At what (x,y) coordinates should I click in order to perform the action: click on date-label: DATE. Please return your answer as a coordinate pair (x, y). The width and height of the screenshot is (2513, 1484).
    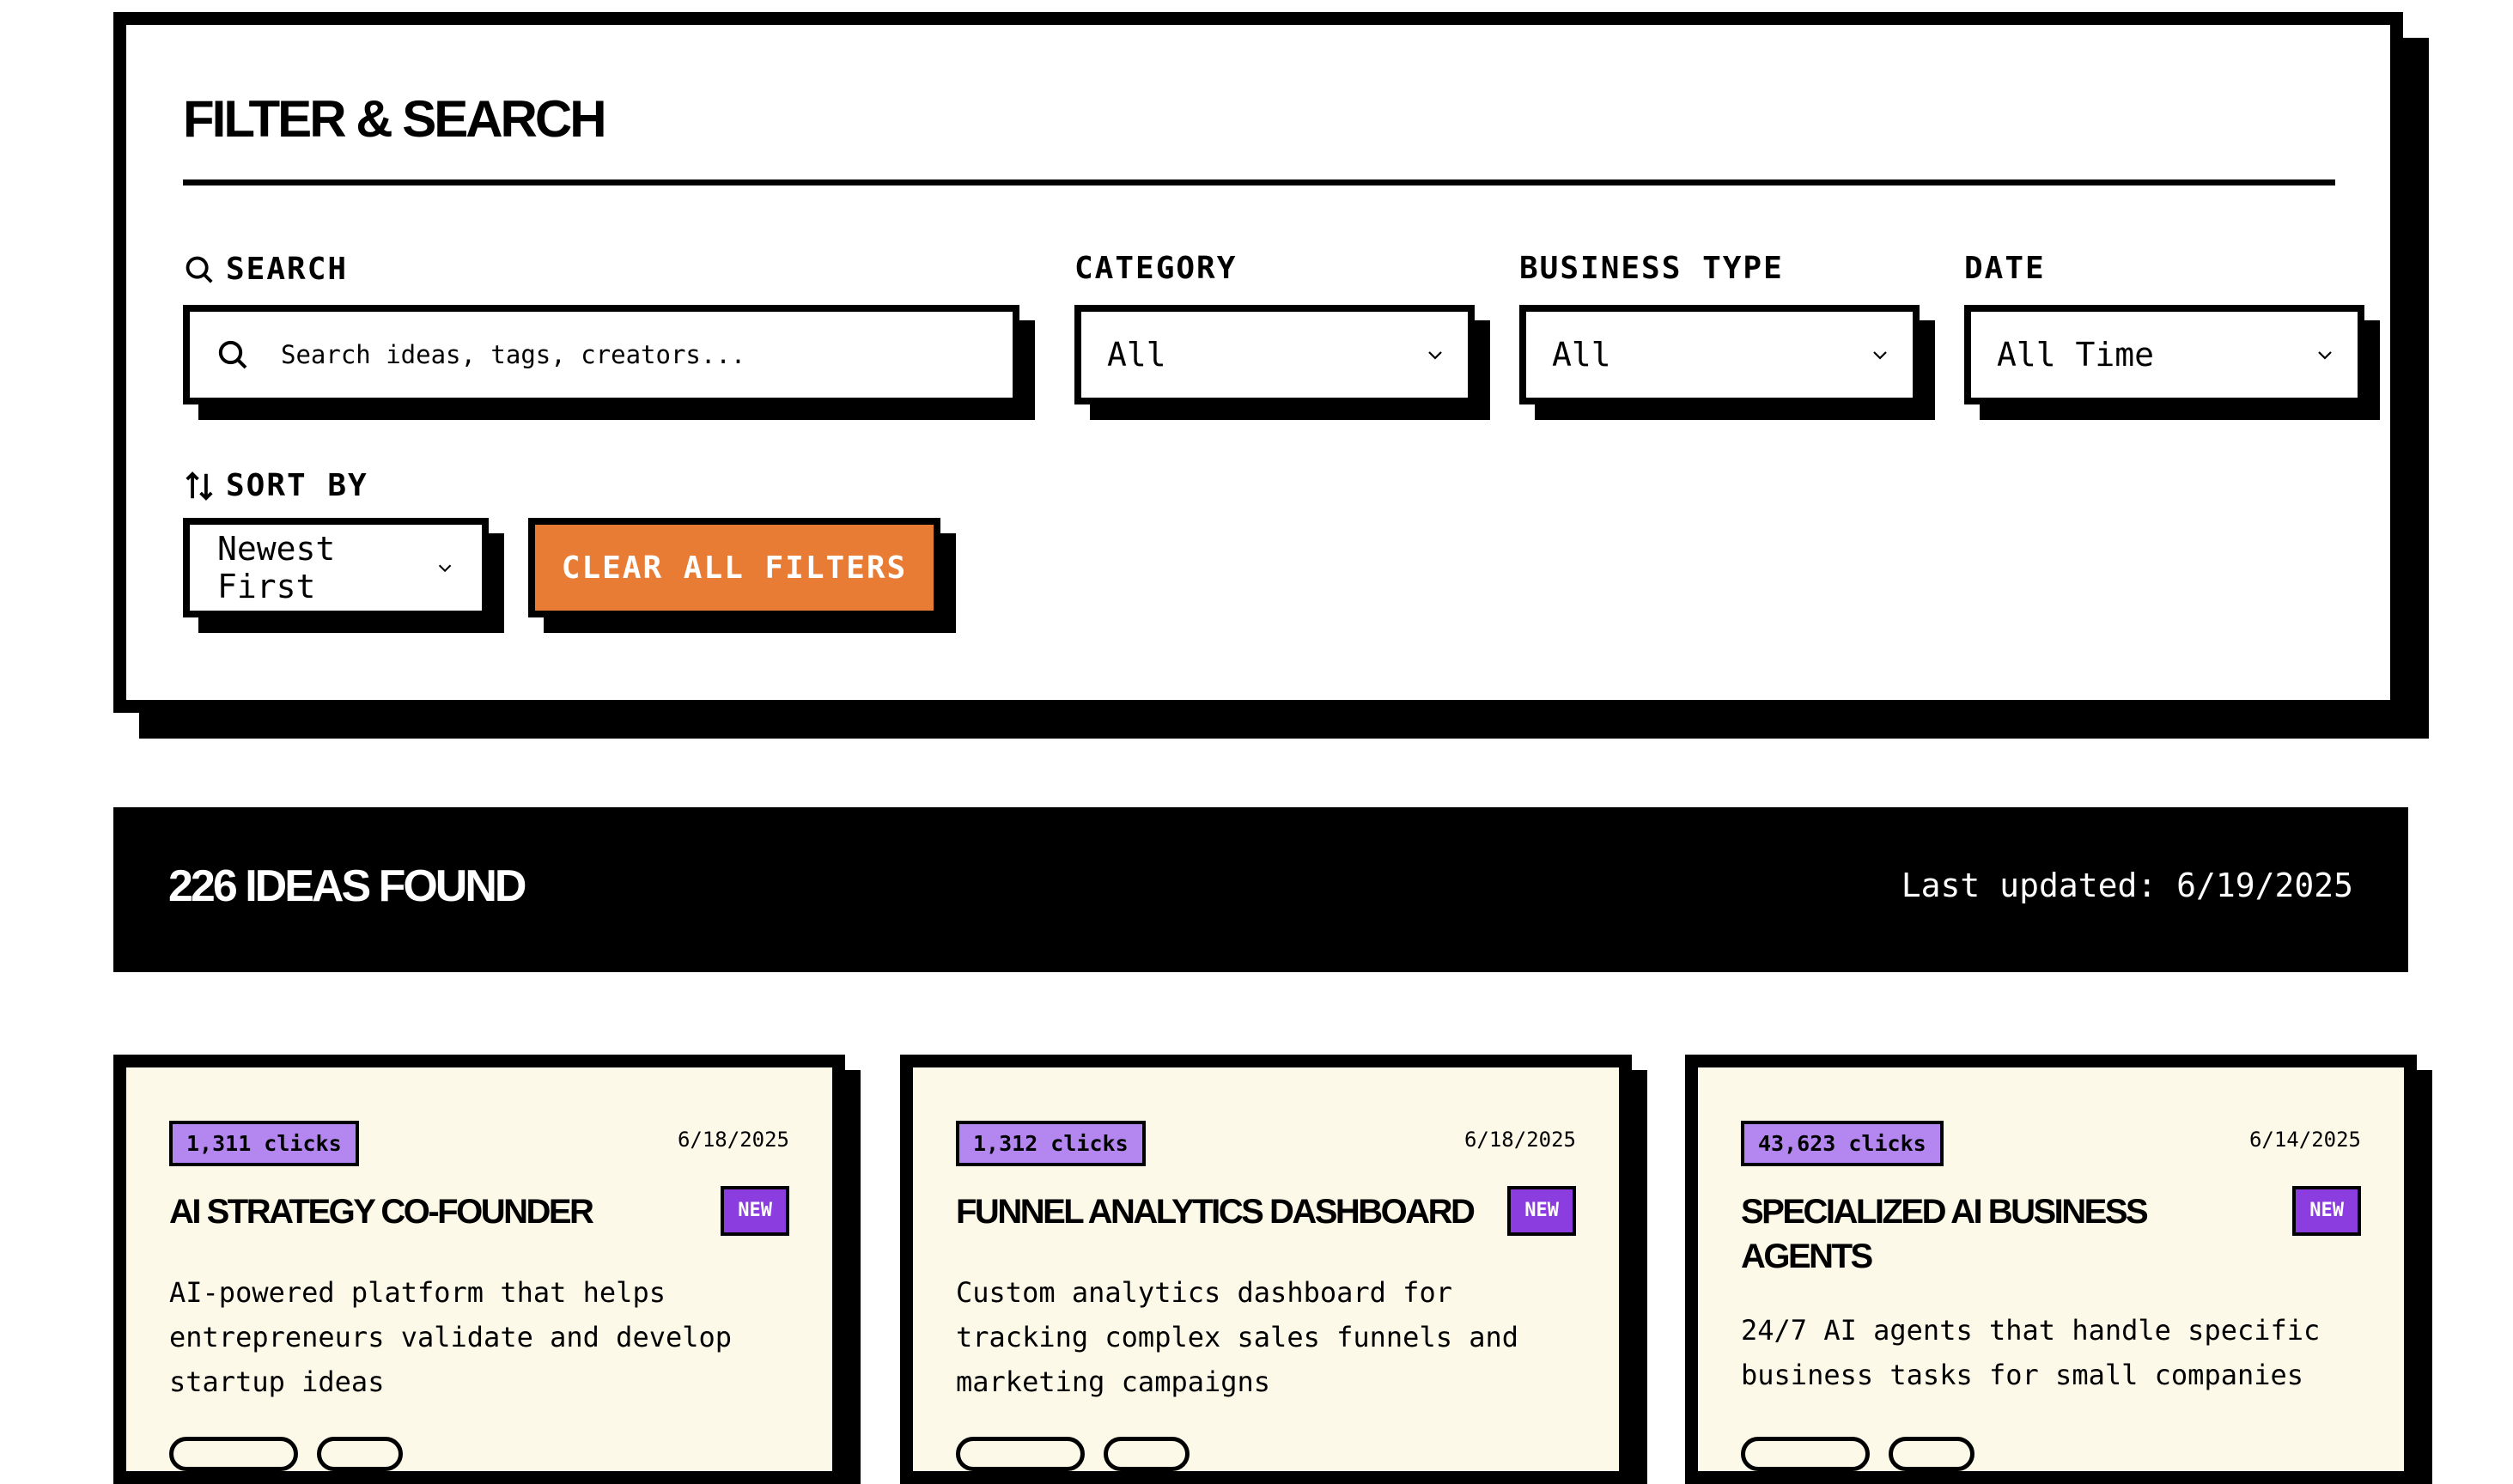
    Looking at the image, I should click on (2005, 268).